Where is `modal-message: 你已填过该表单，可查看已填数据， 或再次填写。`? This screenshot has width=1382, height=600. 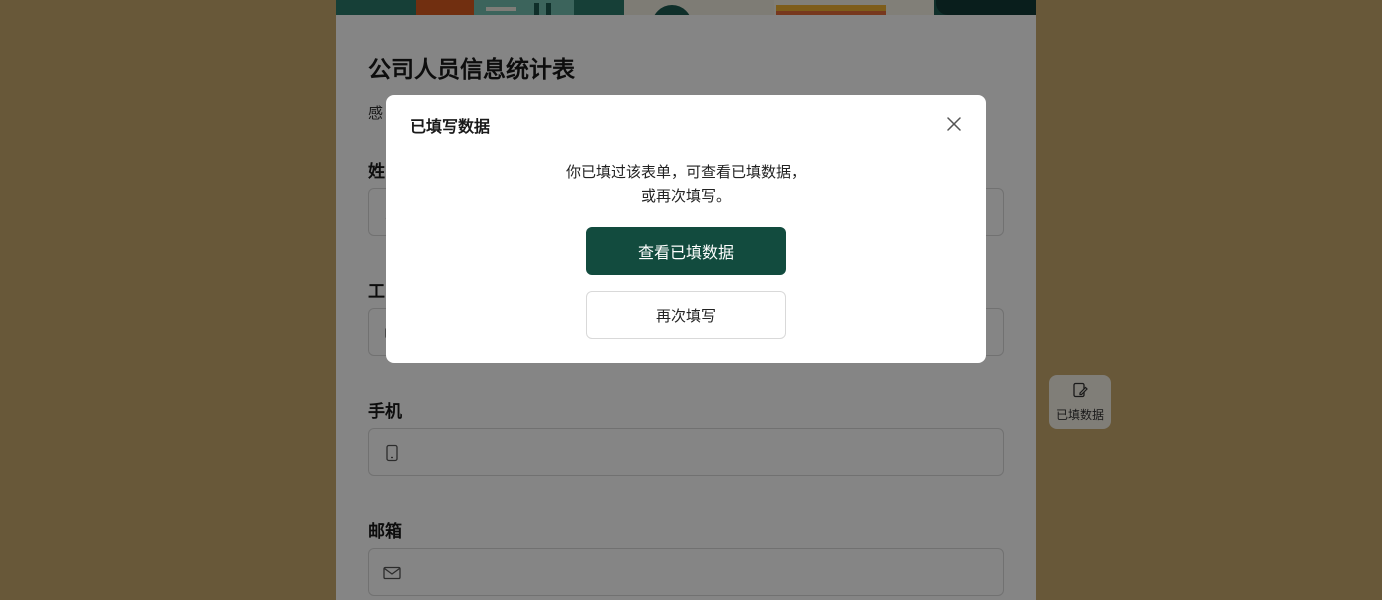 modal-message: 你已填过该表单，可查看已填数据， 或再次填写。 is located at coordinates (686, 184).